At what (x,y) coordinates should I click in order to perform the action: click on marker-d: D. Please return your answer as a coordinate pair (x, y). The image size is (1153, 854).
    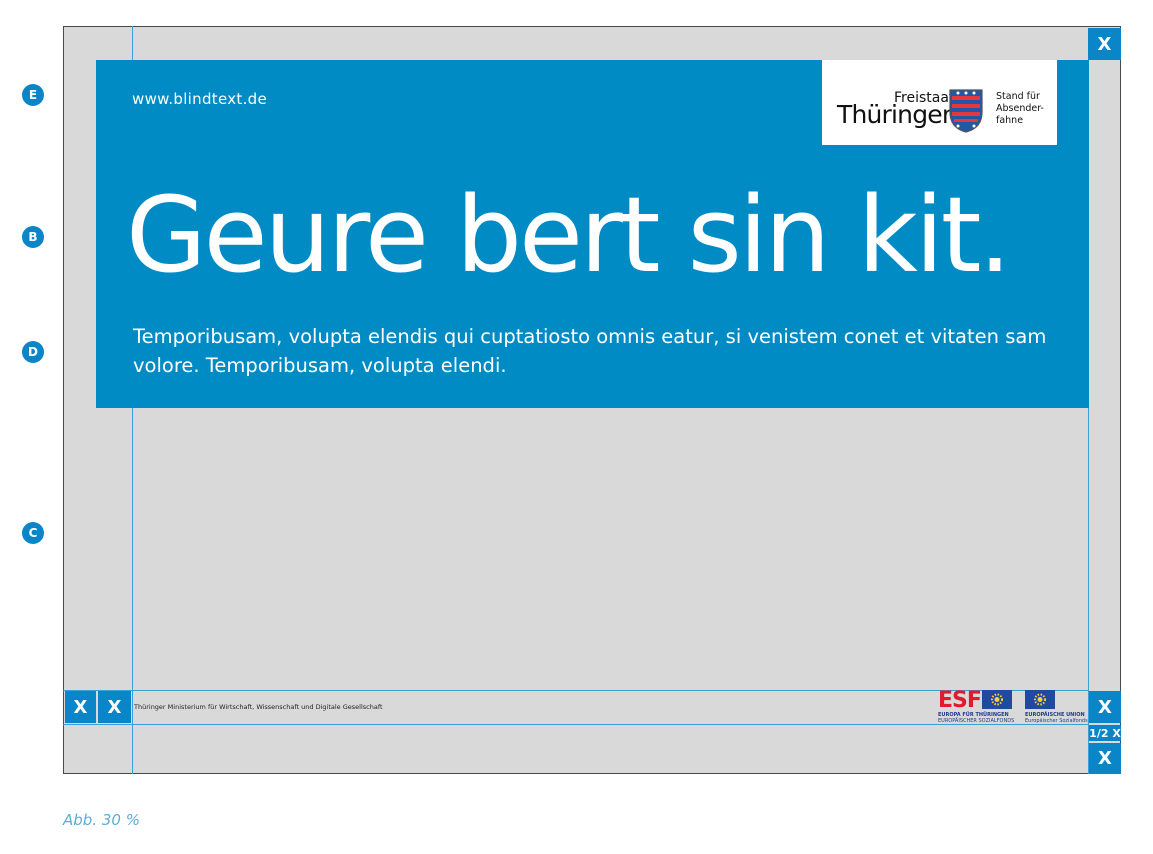
    Looking at the image, I should click on (33, 352).